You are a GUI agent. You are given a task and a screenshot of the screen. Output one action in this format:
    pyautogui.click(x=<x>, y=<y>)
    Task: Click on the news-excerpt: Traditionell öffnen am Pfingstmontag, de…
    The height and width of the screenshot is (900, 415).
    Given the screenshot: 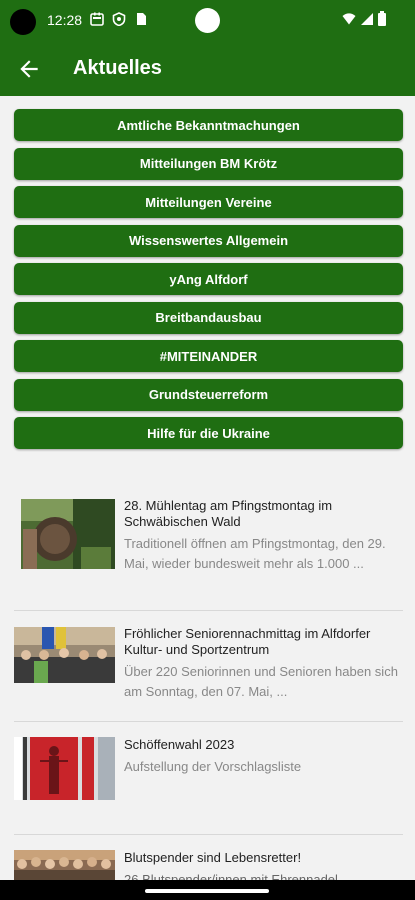 What is the action you would take?
    pyautogui.click(x=255, y=553)
    